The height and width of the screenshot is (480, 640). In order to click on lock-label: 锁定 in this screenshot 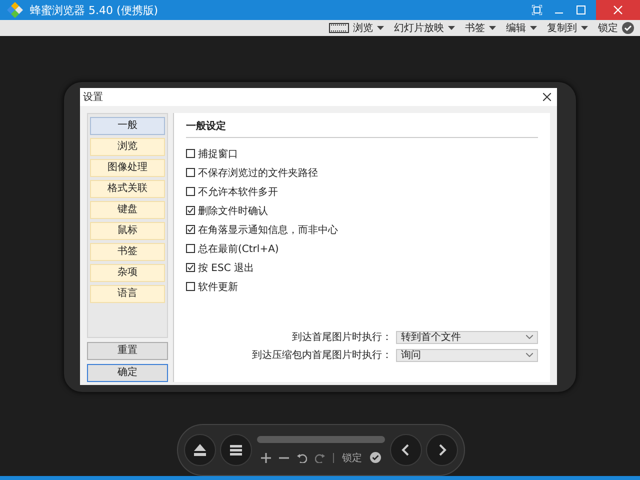, I will do `click(352, 457)`.